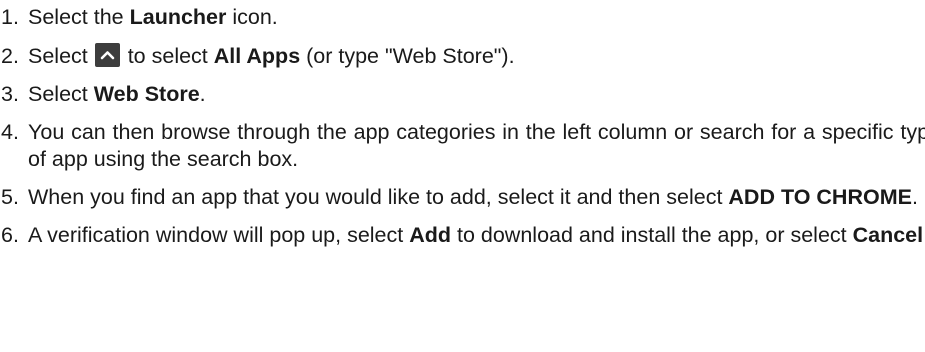  Describe the element at coordinates (888, 235) in the screenshot. I see `step-bold-term: Cancel` at that location.